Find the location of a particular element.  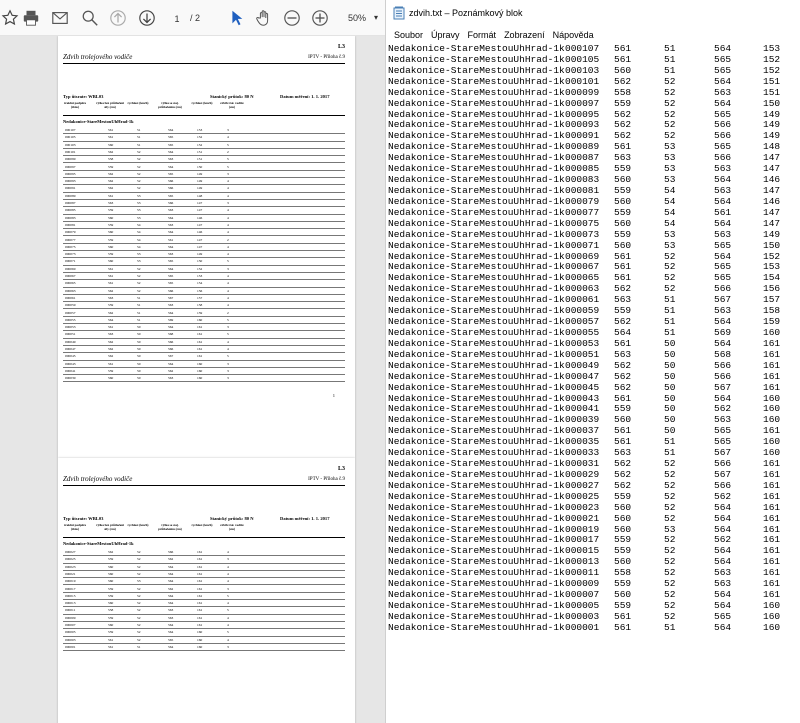

table-cell: 000043 is located at coordinates (70, 363).